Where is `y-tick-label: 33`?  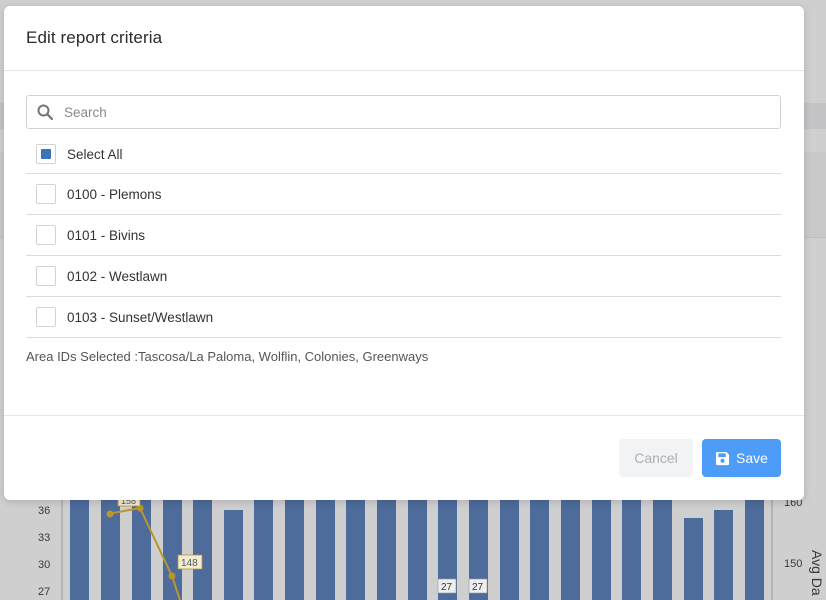
y-tick-label: 33 is located at coordinates (44, 538).